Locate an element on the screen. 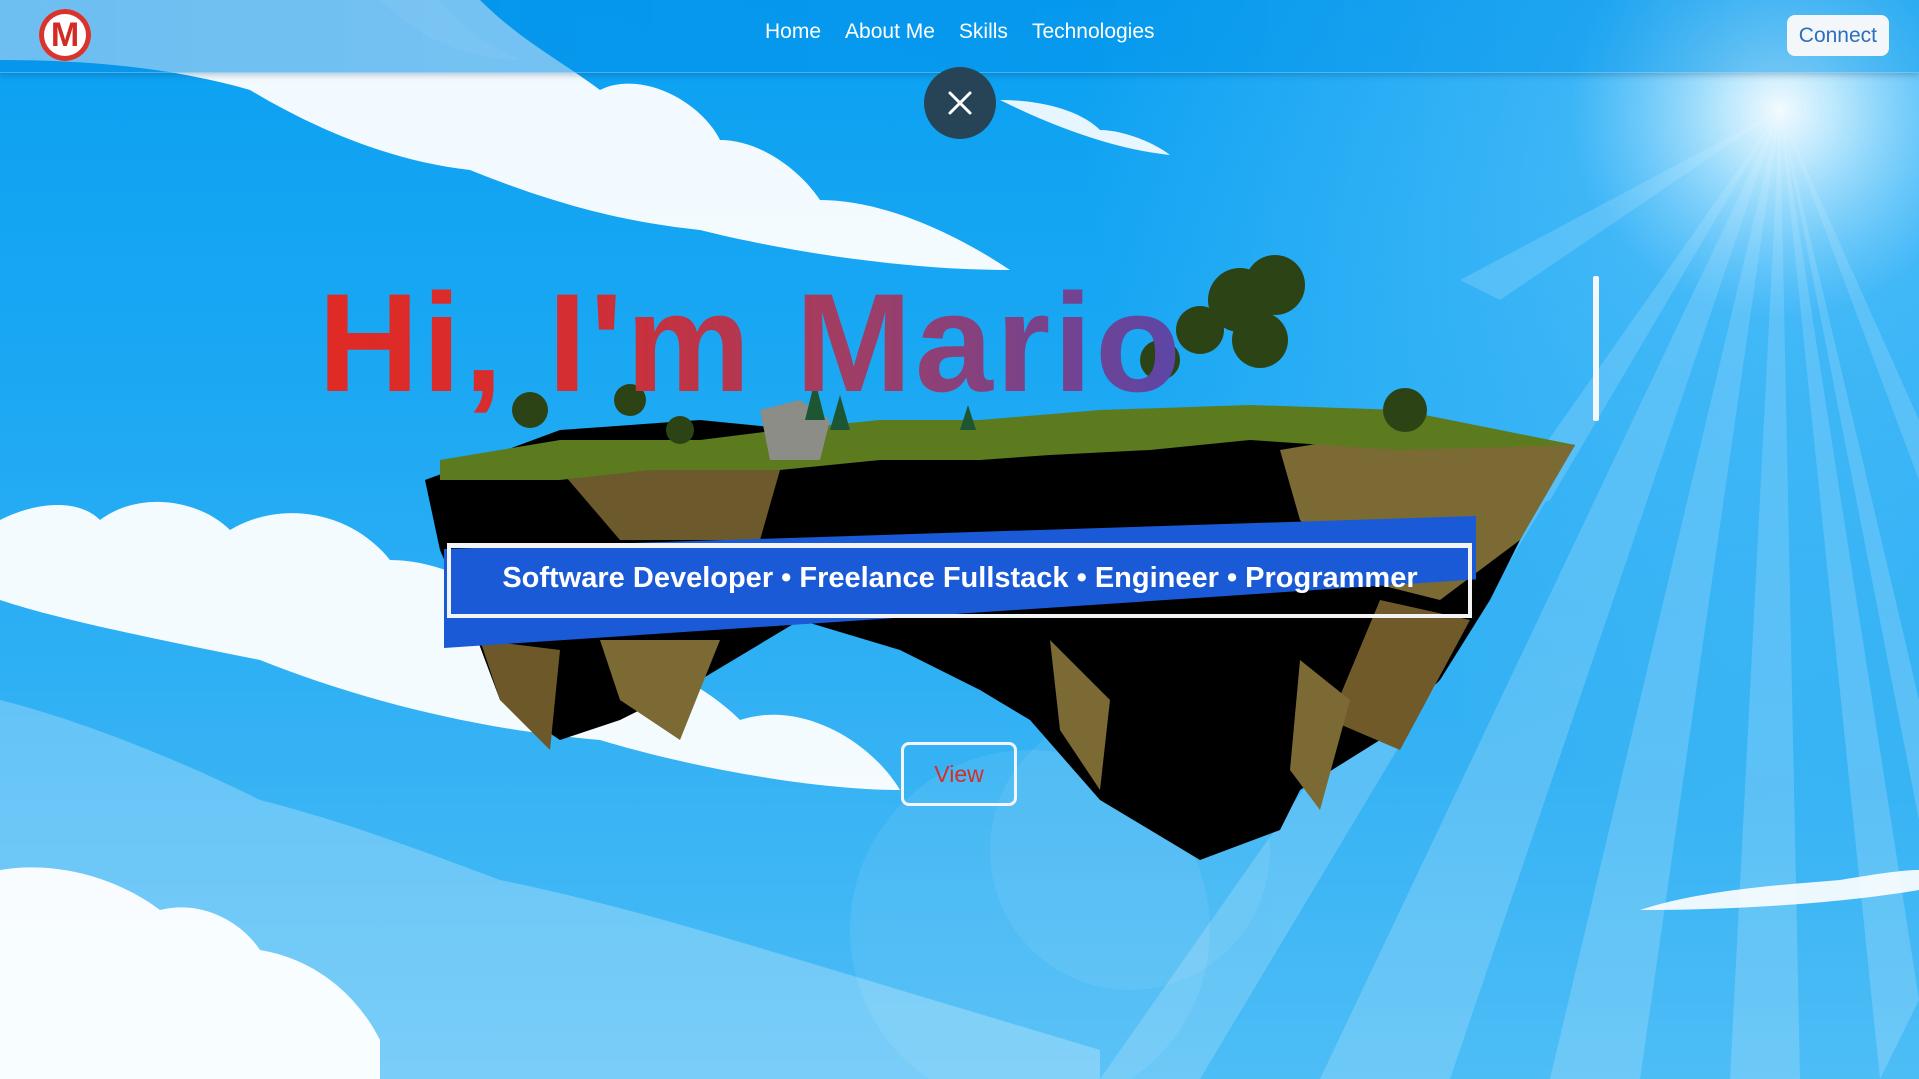 This screenshot has height=1079, width=1919. logo-letter: M is located at coordinates (65, 35).